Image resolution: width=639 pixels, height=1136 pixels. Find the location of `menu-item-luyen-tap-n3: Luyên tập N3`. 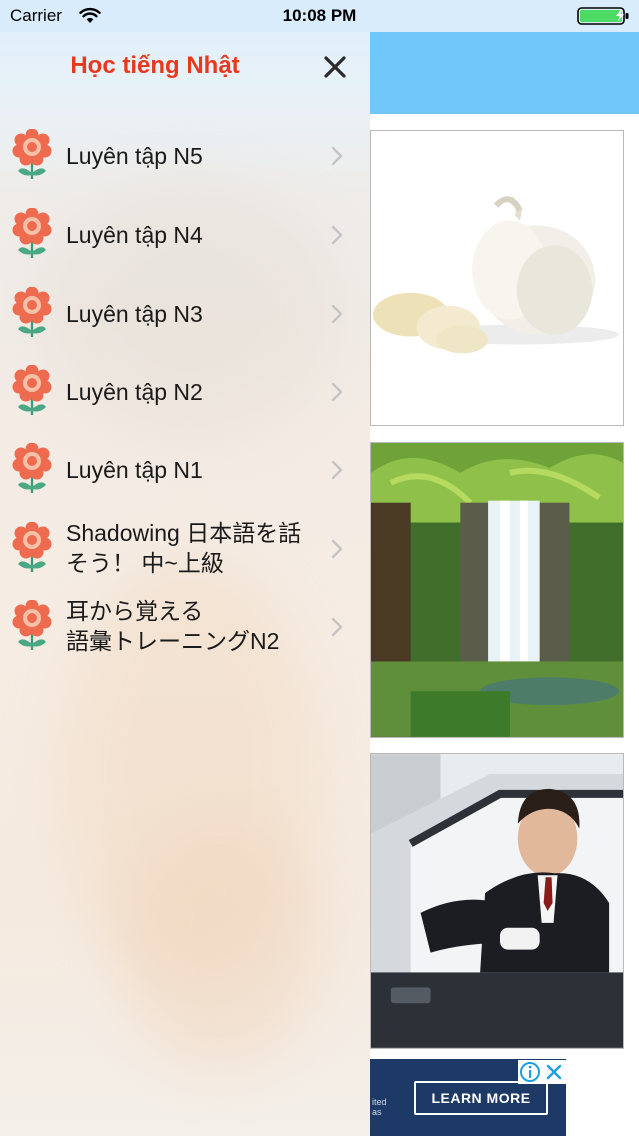

menu-item-luyen-tap-n3: Luyên tập N3 is located at coordinates (185, 314).